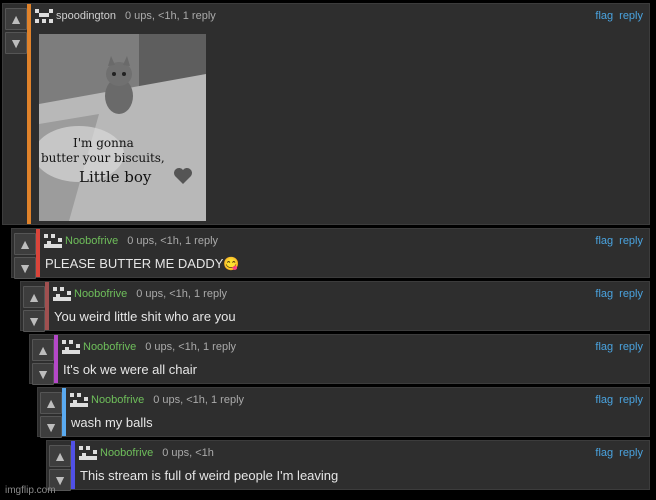 This screenshot has height=500, width=656. I want to click on caption-line-1: I'm gonna, so click(103, 143).